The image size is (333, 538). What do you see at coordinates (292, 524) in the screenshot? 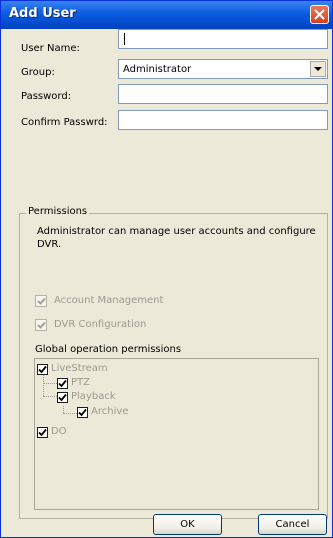
I see `cancel-button: Cancel` at bounding box center [292, 524].